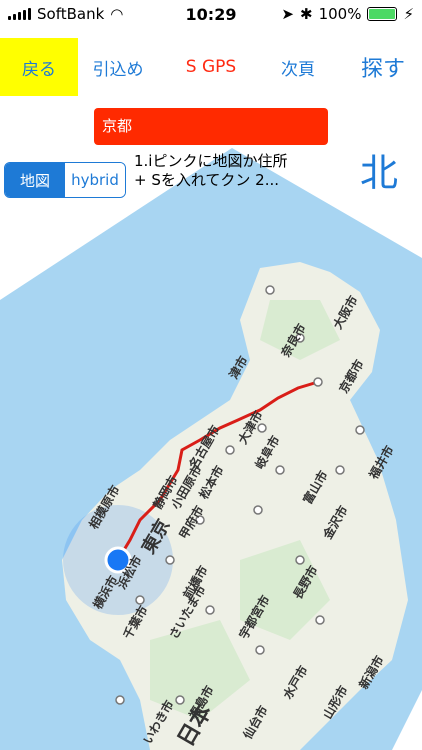 This screenshot has height=750, width=422. What do you see at coordinates (408, 14) in the screenshot?
I see `charging-icon: ⚡` at bounding box center [408, 14].